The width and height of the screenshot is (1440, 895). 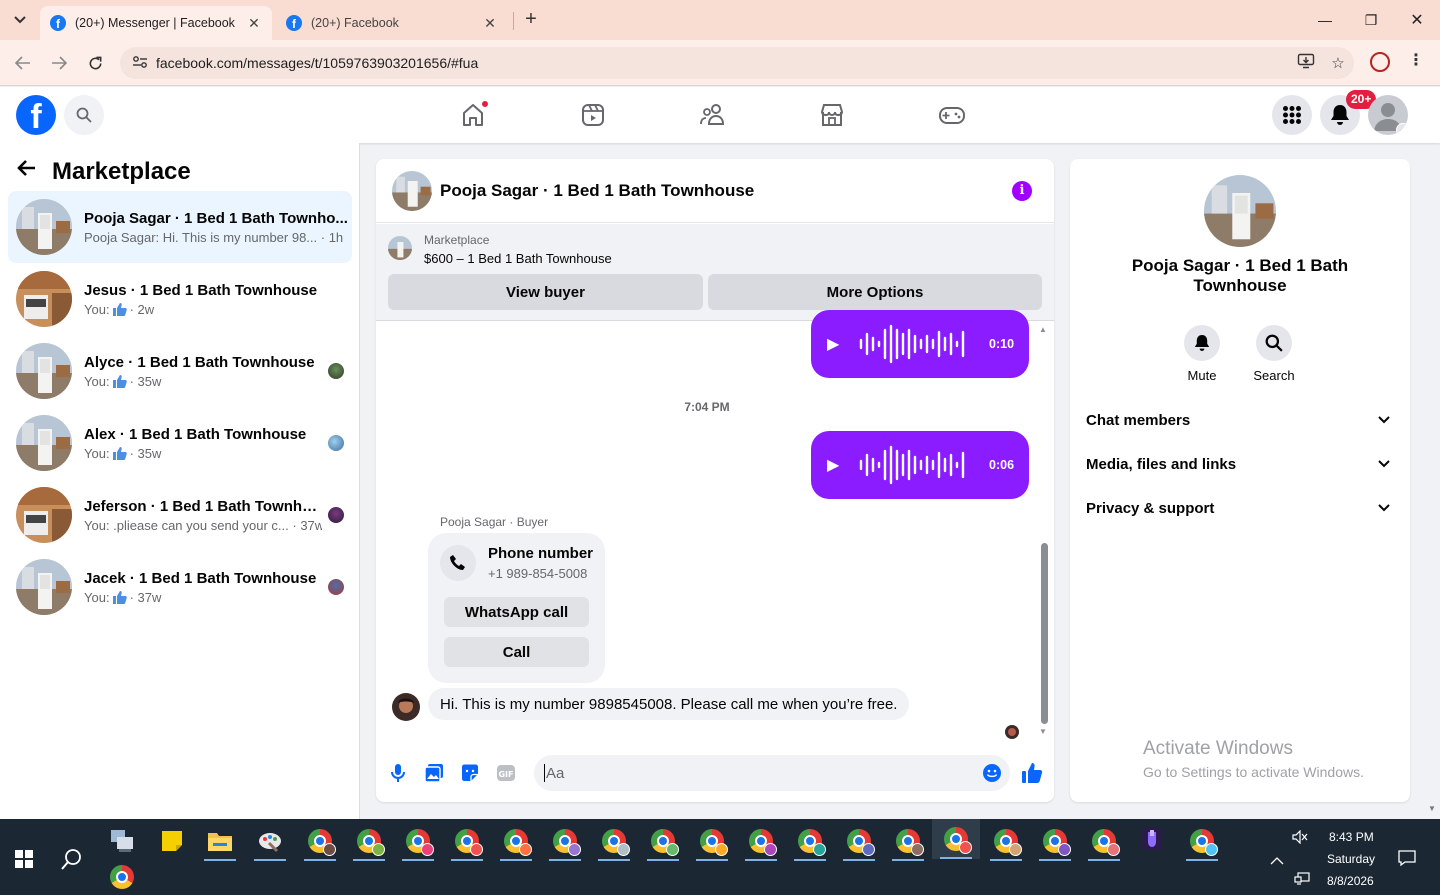 What do you see at coordinates (593, 115) in the screenshot?
I see `nav-video` at bounding box center [593, 115].